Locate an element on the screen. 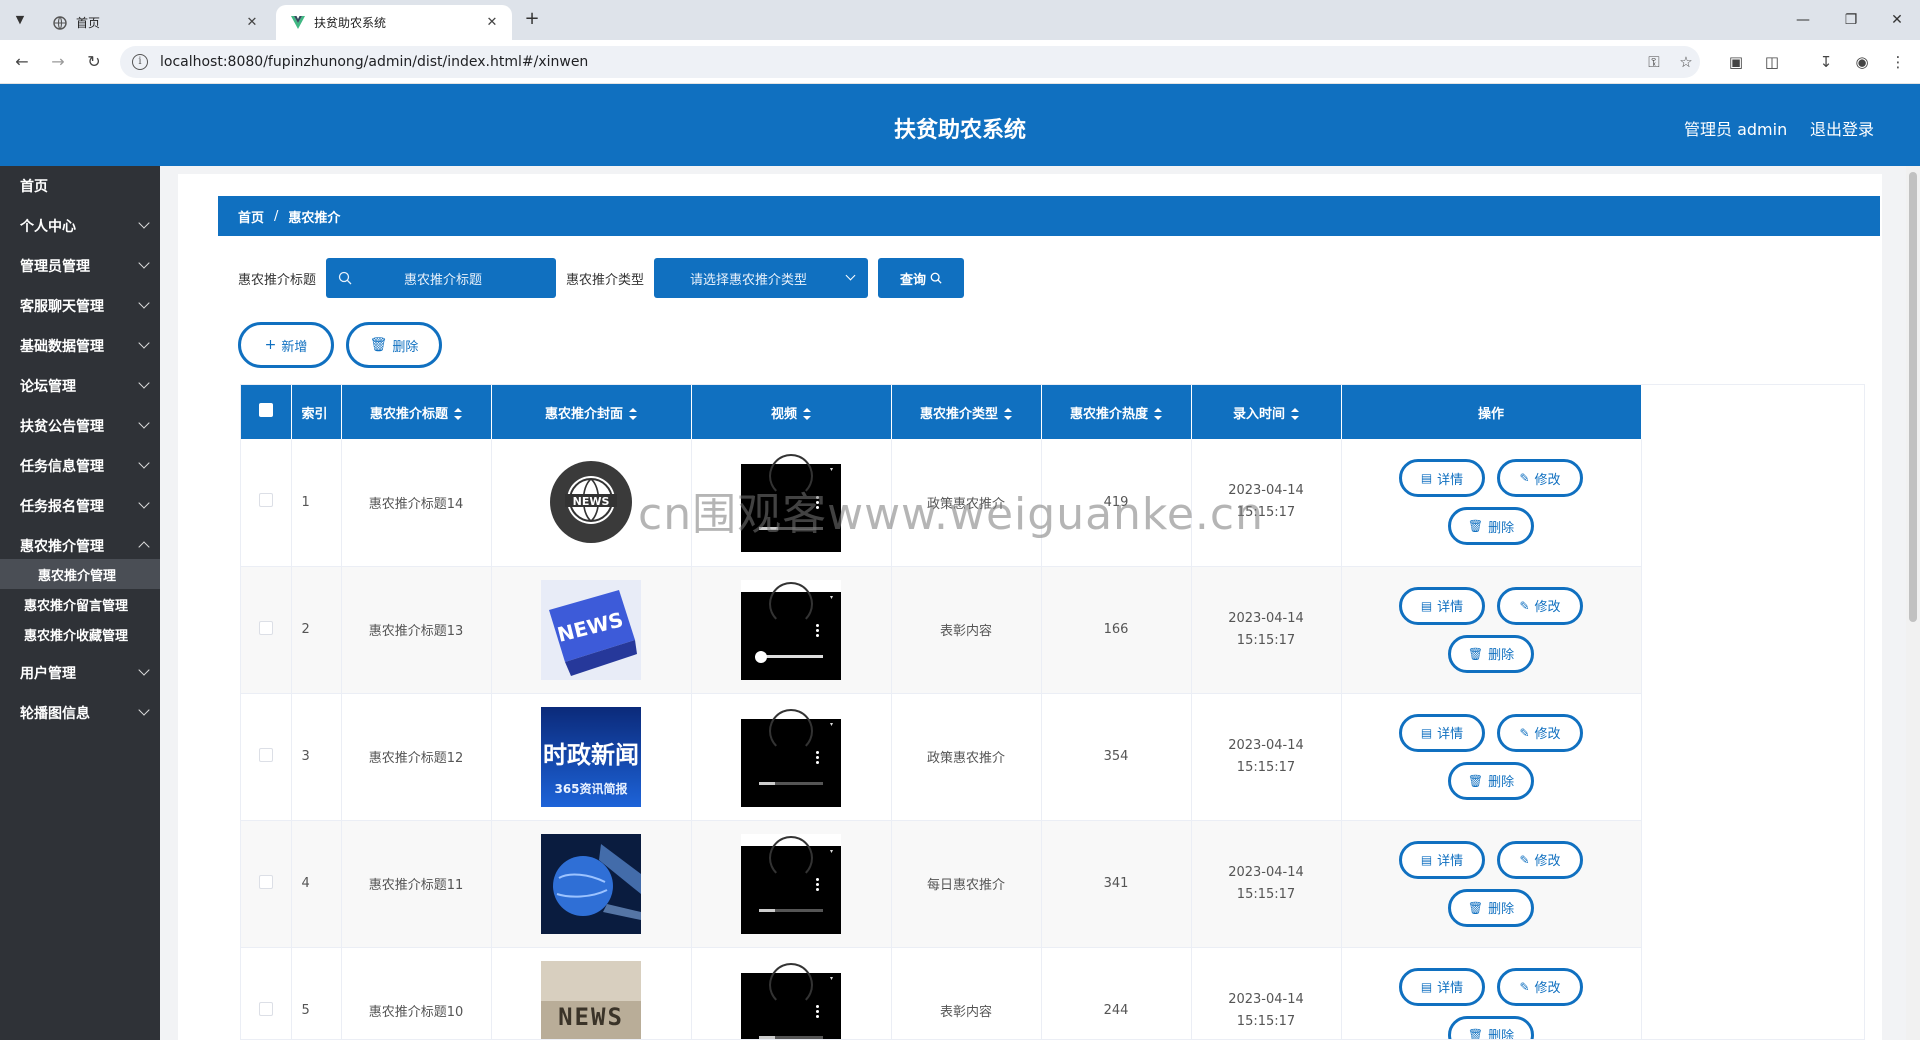 The height and width of the screenshot is (1040, 1920). header-select-all is located at coordinates (266, 412).